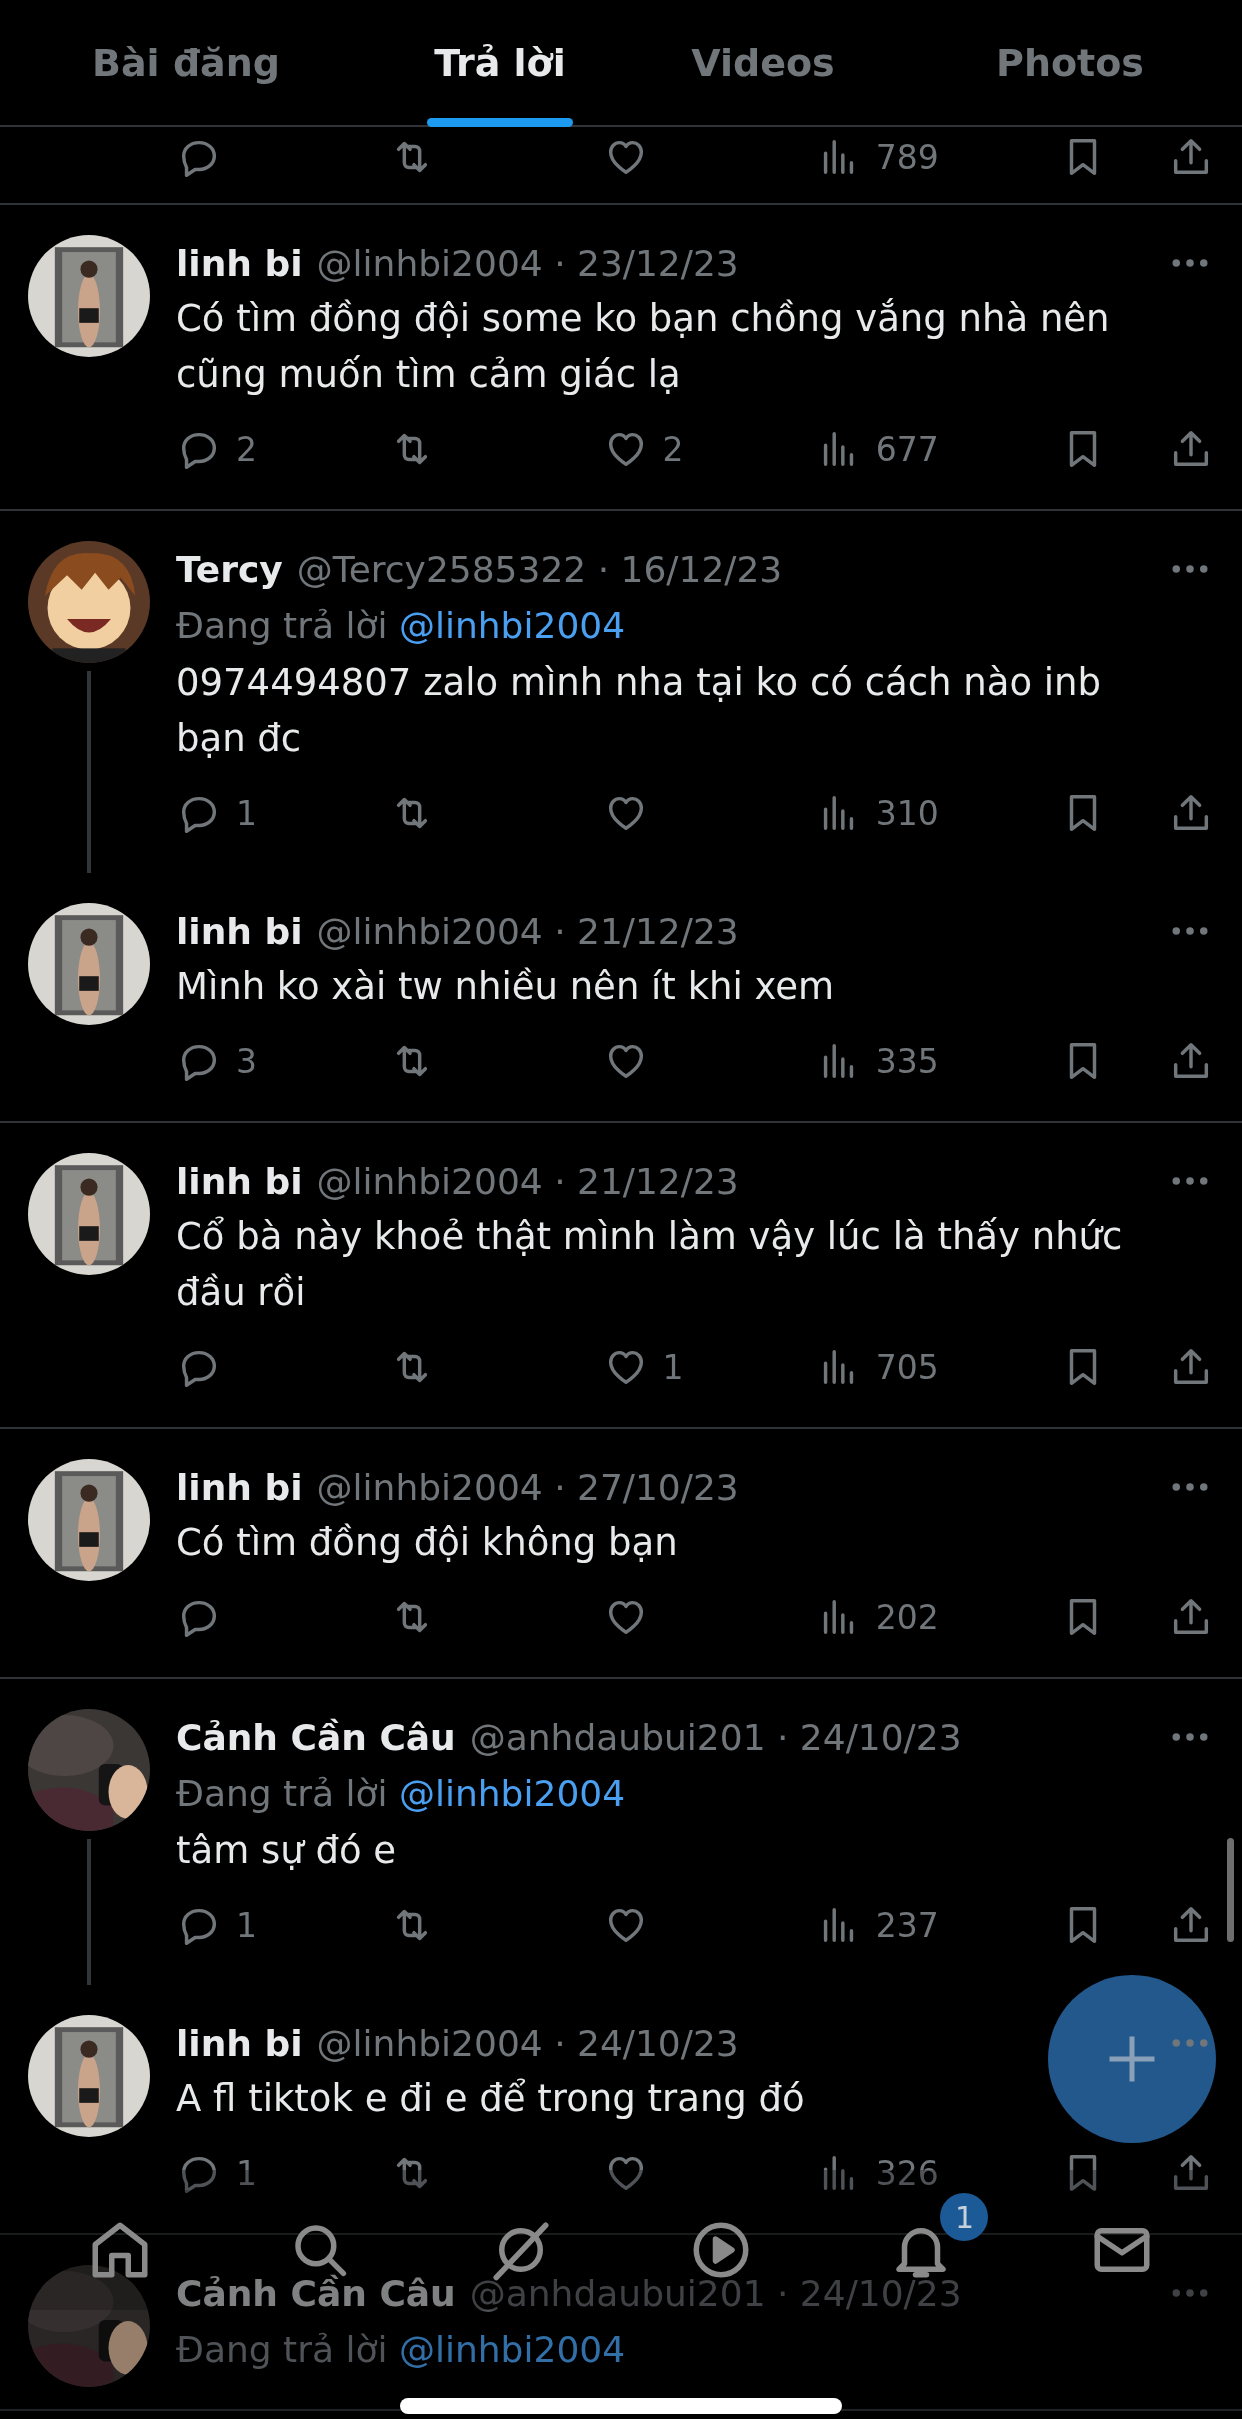  Describe the element at coordinates (907, 1617) in the screenshot. I see `view-count: 202` at that location.